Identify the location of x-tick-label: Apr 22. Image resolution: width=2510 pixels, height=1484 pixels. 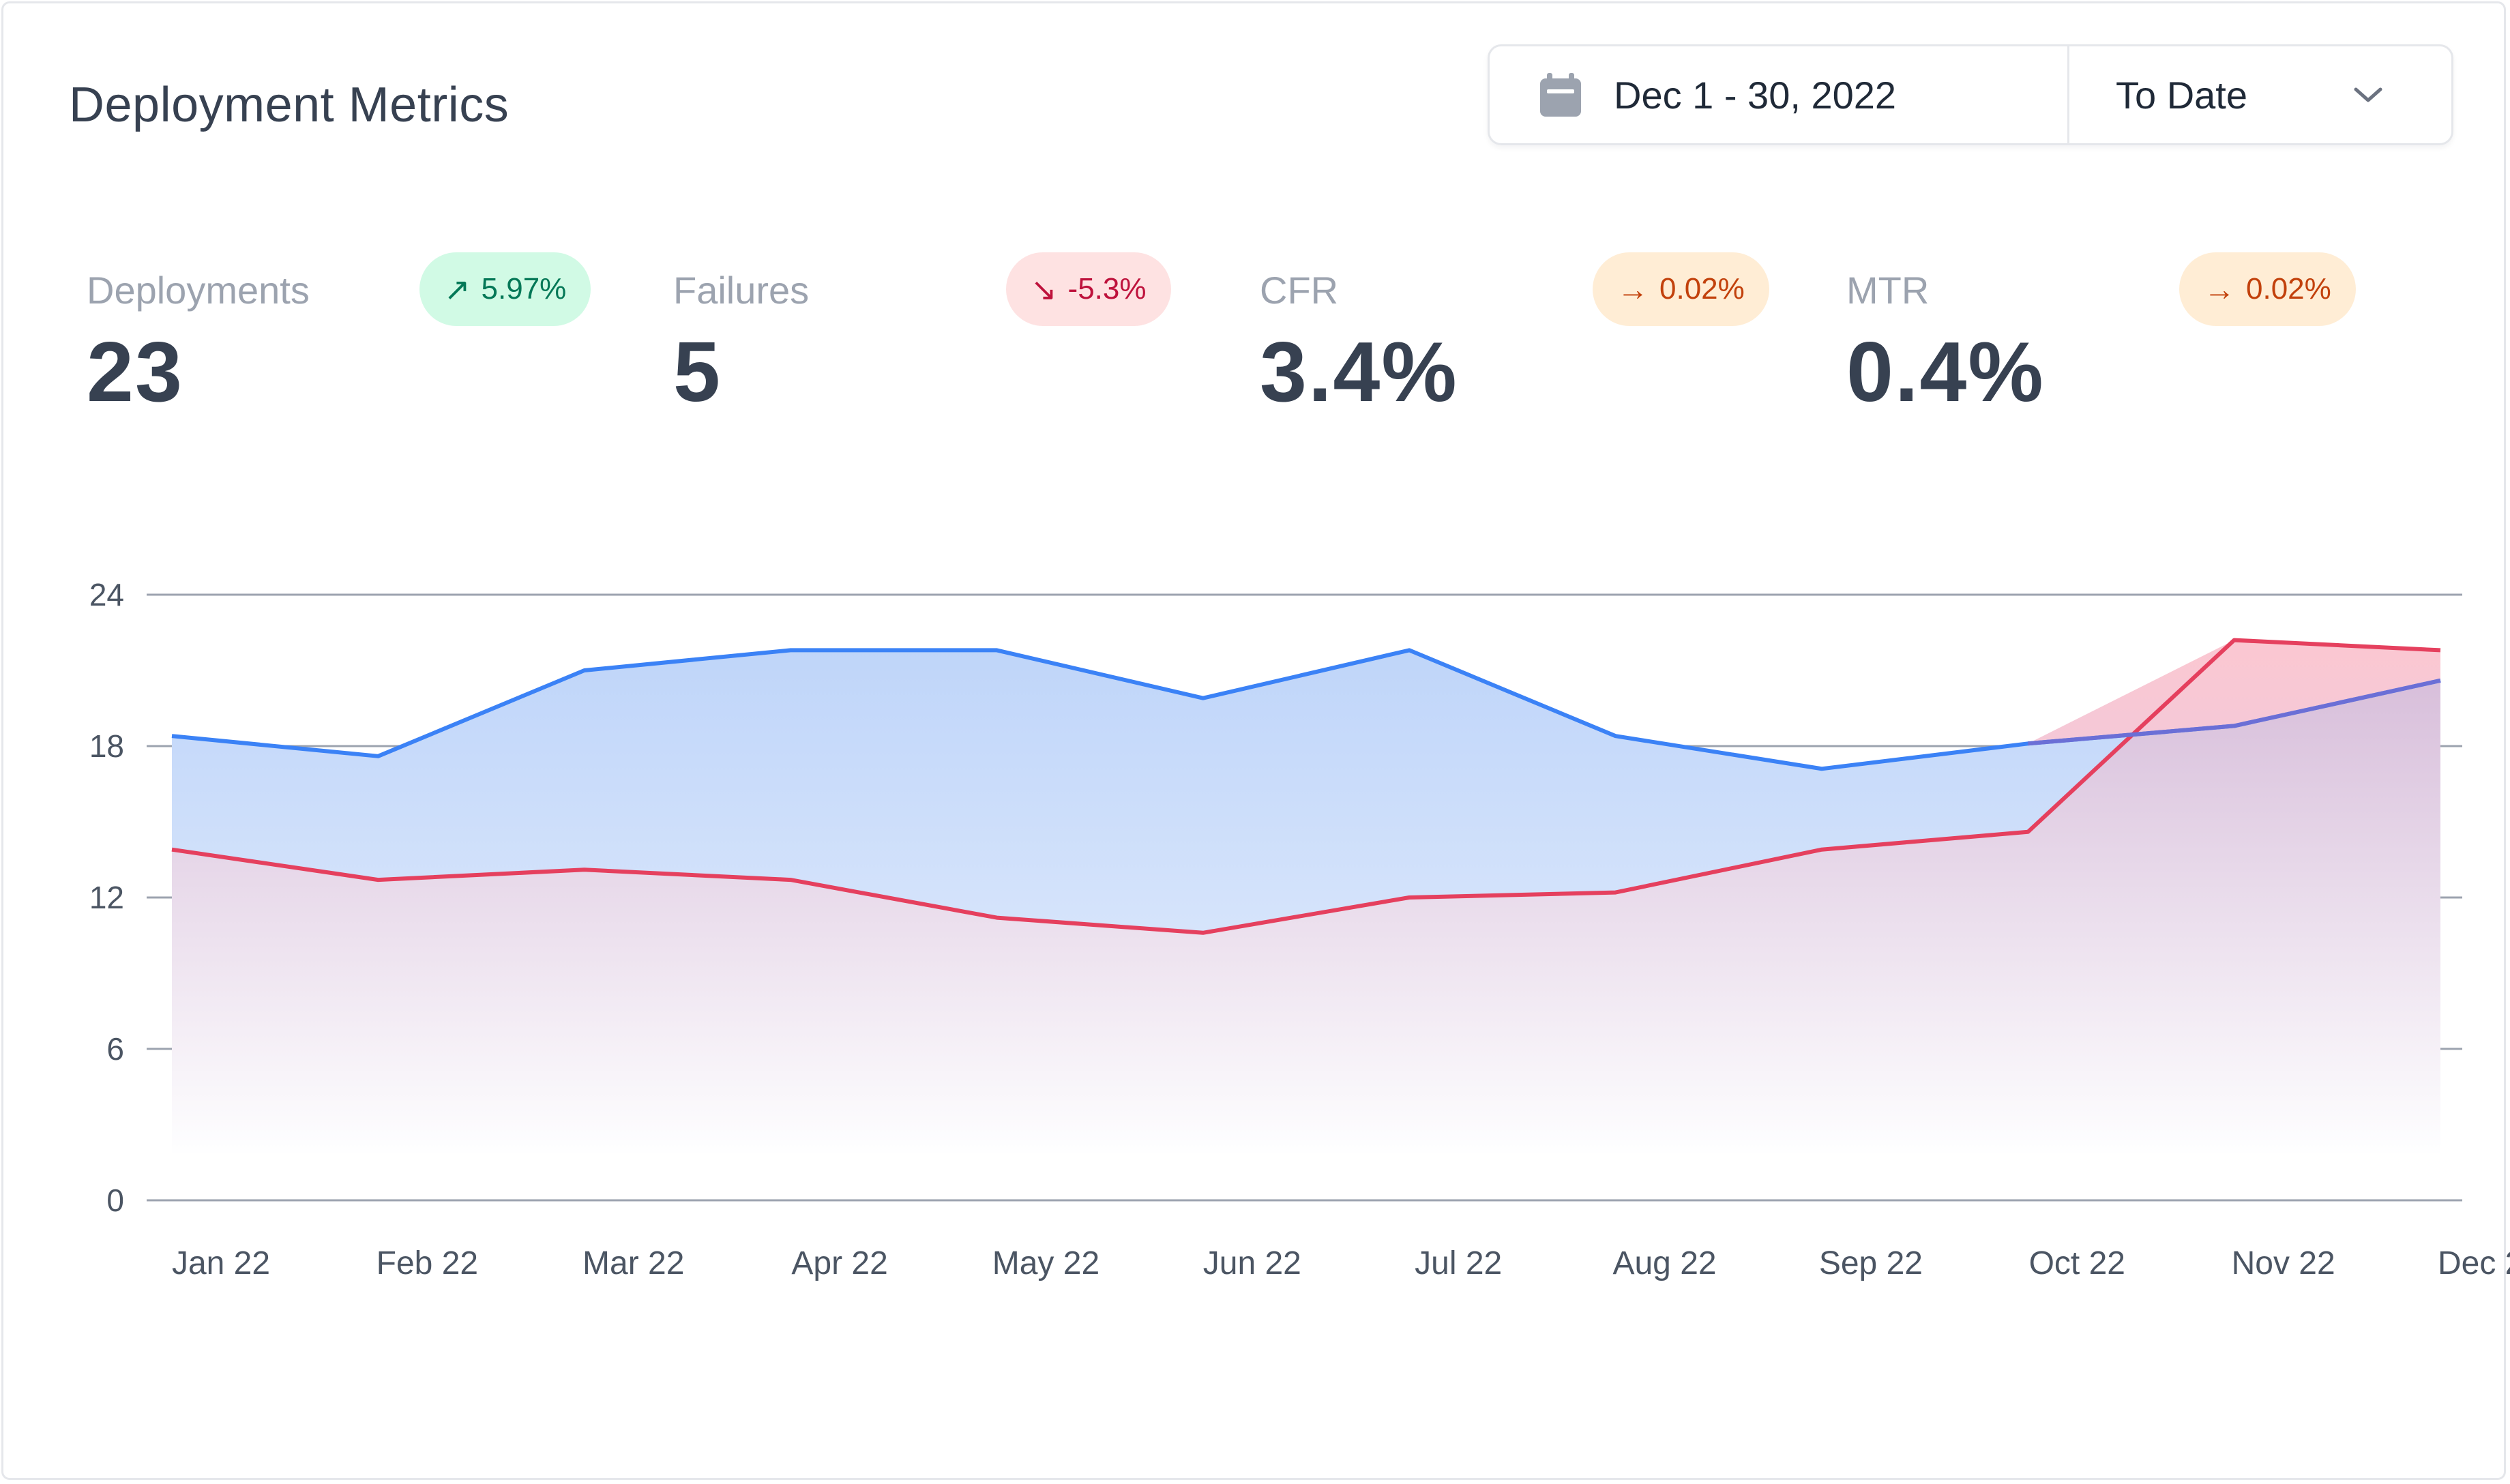
(839, 1263).